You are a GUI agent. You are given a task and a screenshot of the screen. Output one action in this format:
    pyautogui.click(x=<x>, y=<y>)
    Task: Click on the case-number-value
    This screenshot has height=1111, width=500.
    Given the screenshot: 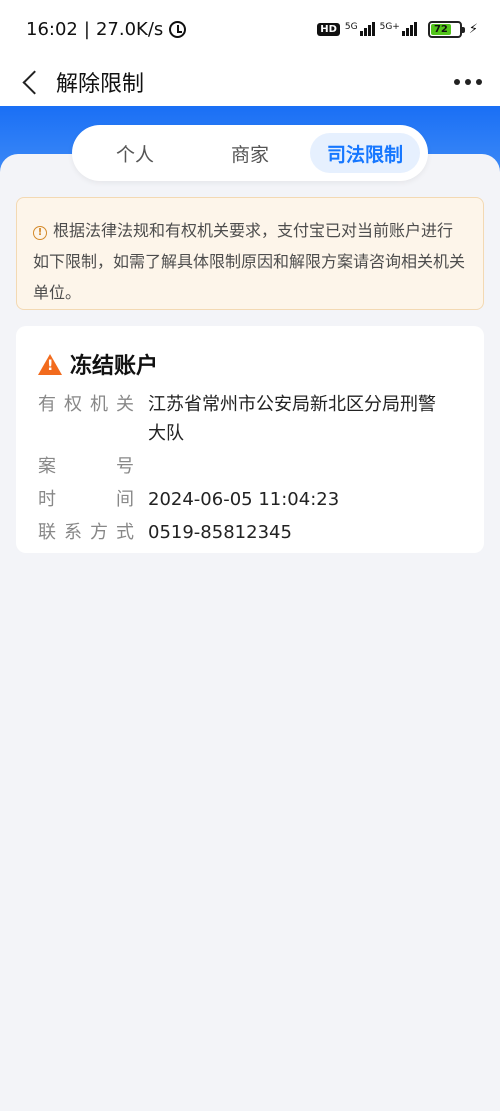 What is the action you would take?
    pyautogui.click(x=306, y=466)
    